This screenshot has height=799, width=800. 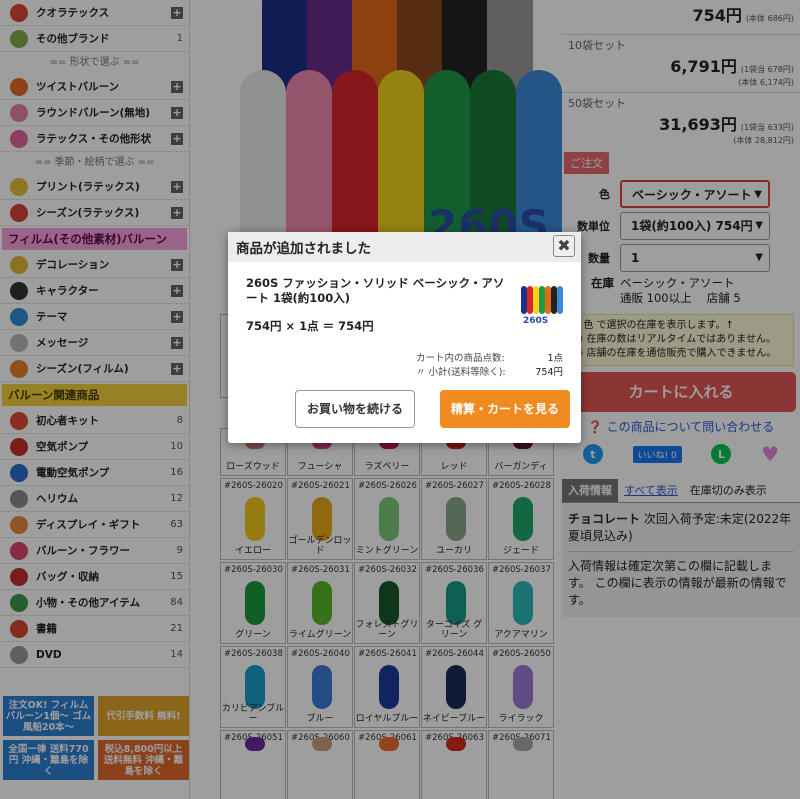 I want to click on cart-subtotal-label: 〃 小計(送料等除く):, so click(x=461, y=372).